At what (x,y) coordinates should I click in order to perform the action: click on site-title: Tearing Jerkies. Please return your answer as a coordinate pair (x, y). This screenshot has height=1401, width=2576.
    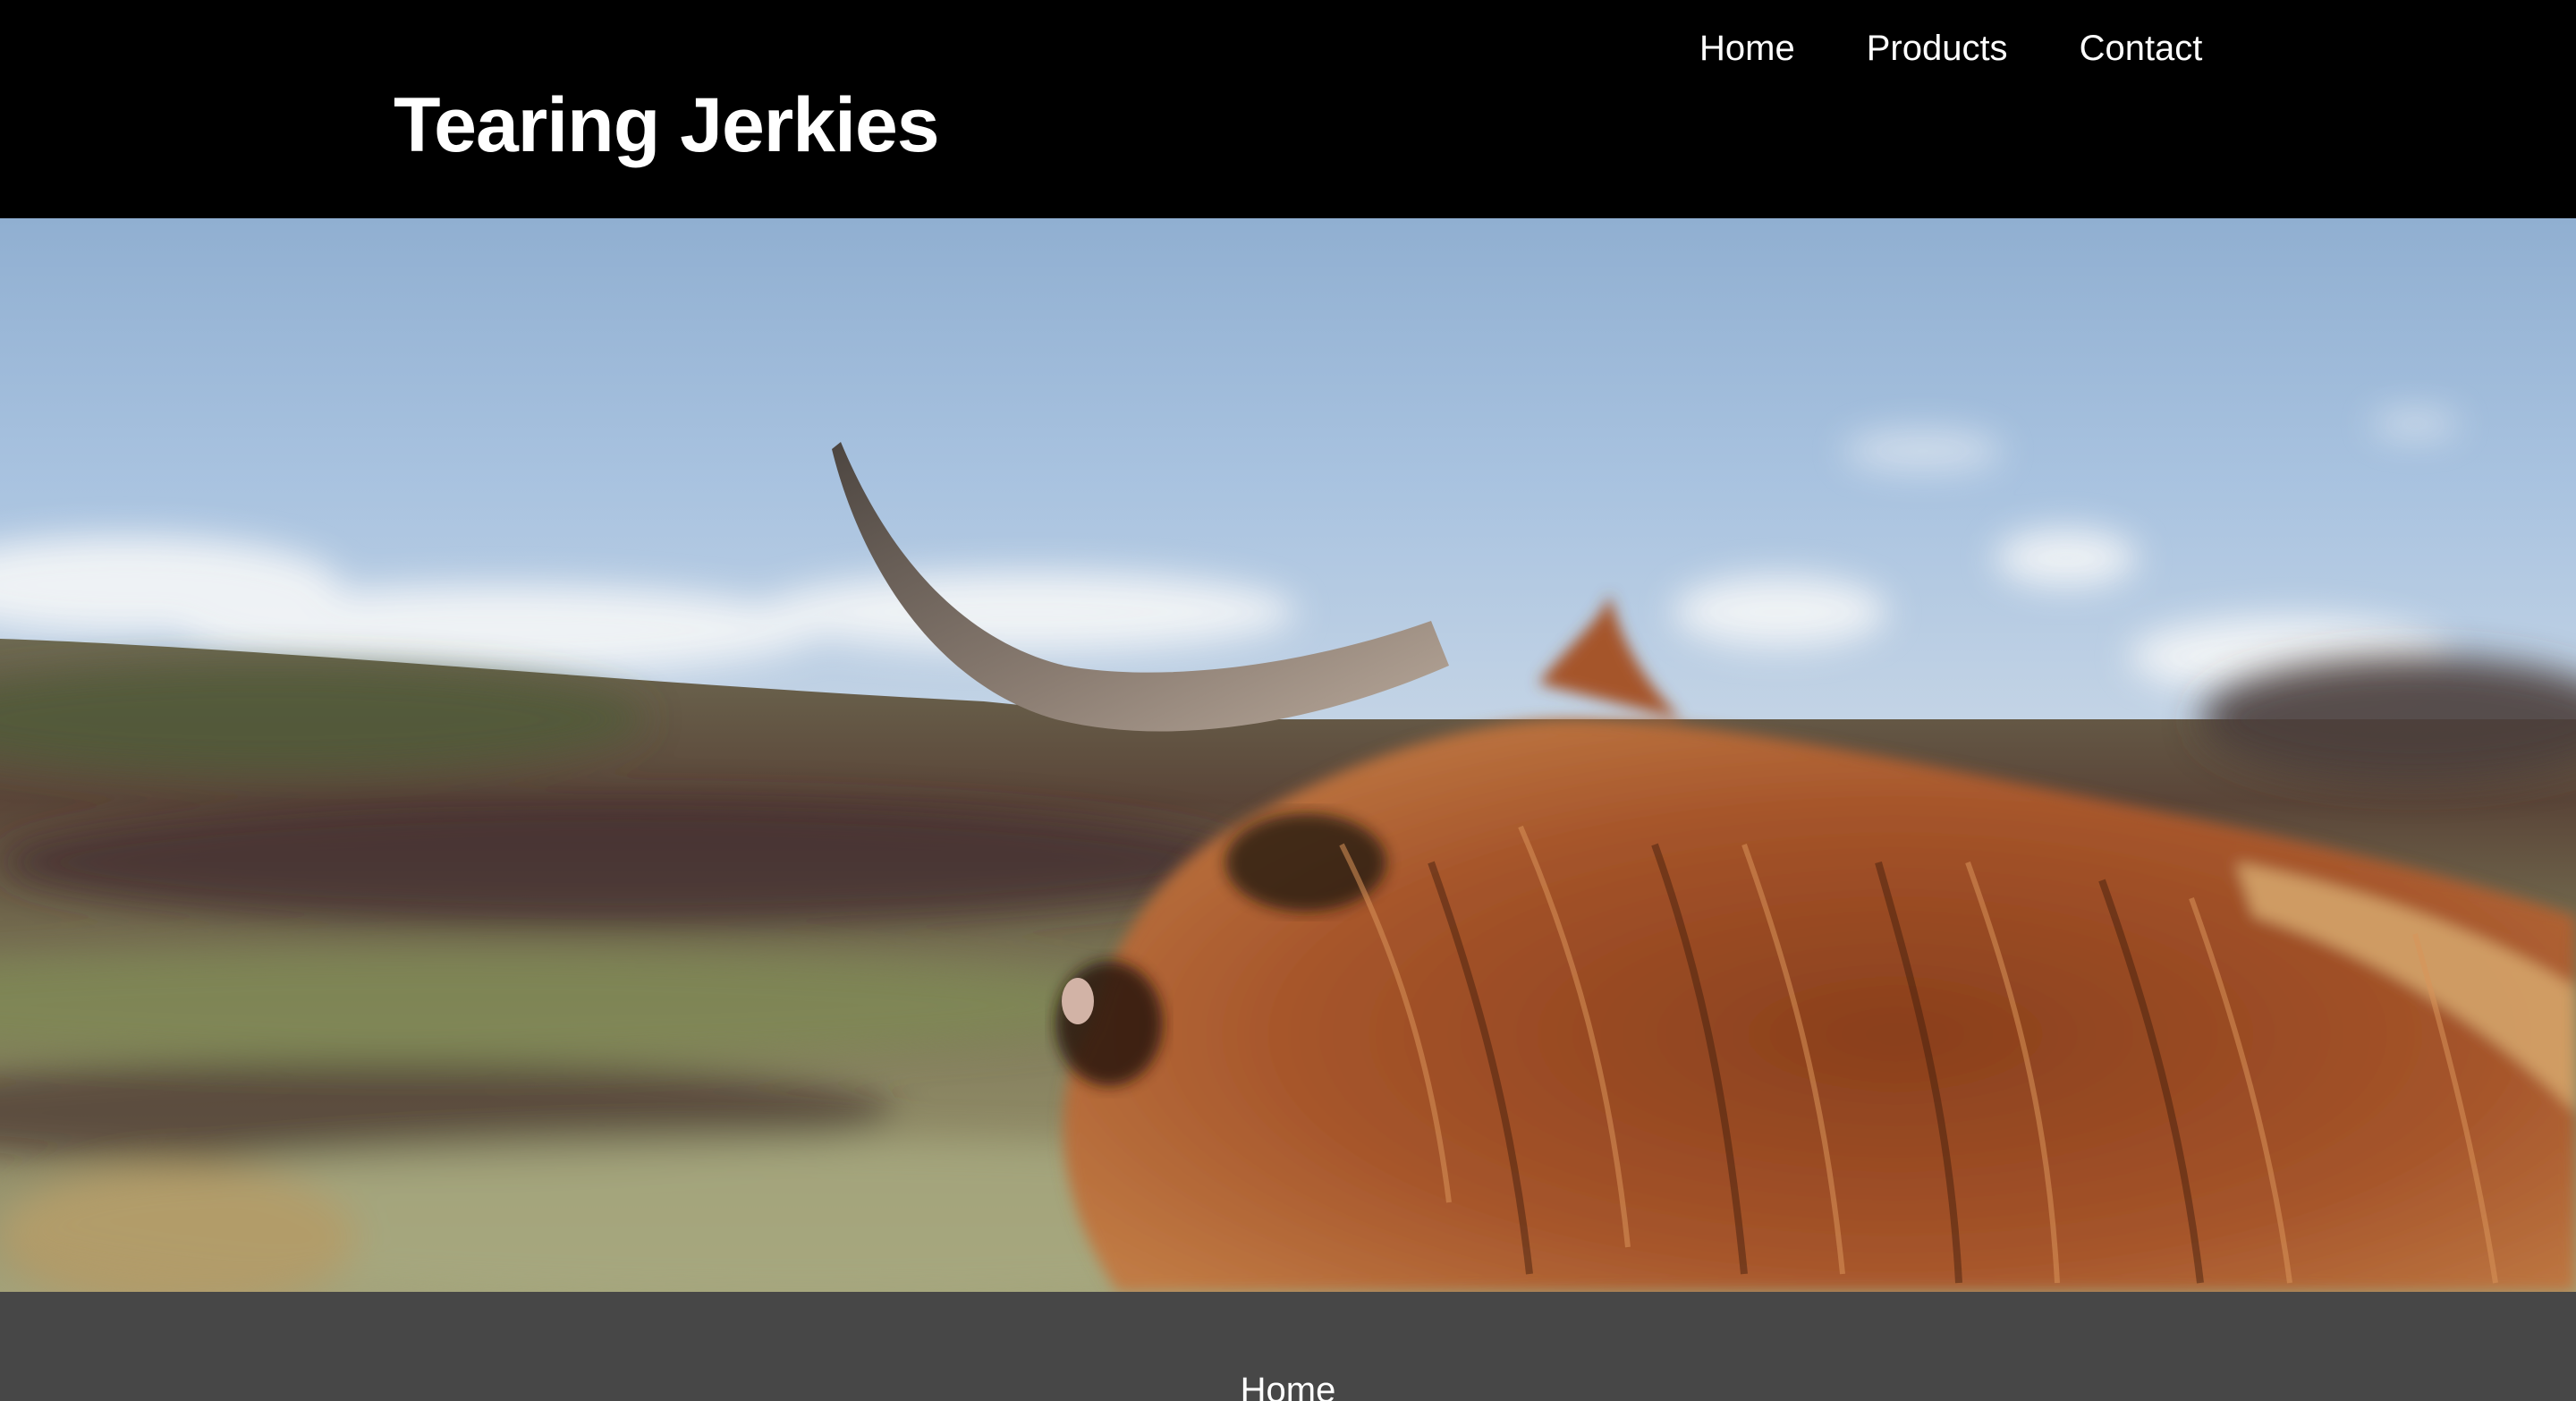
    Looking at the image, I should click on (667, 125).